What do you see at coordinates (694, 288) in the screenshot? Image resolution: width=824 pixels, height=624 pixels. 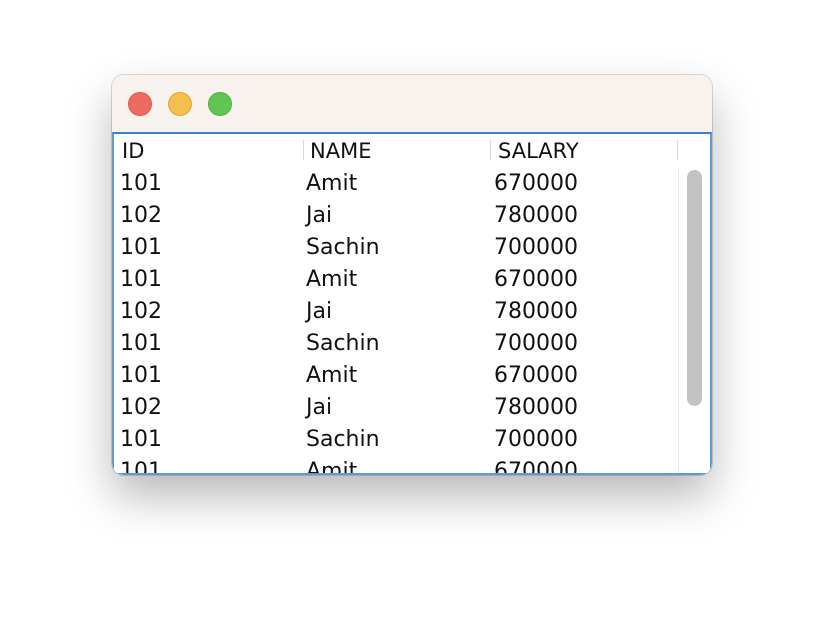 I see `scrollbar-thumb` at bounding box center [694, 288].